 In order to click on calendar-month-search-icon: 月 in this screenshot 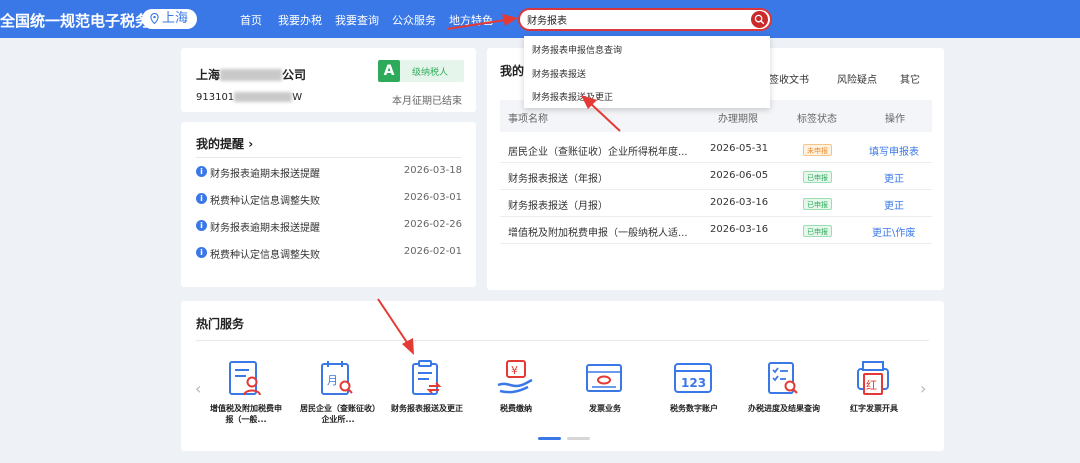, I will do `click(337, 378)`.